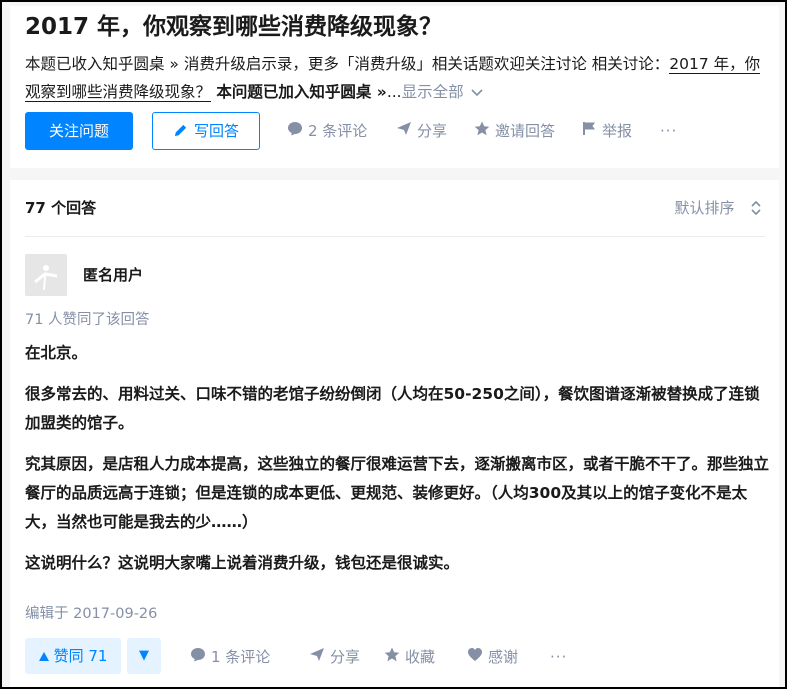 The height and width of the screenshot is (689, 787). What do you see at coordinates (46, 275) in the screenshot?
I see `avatar-icon` at bounding box center [46, 275].